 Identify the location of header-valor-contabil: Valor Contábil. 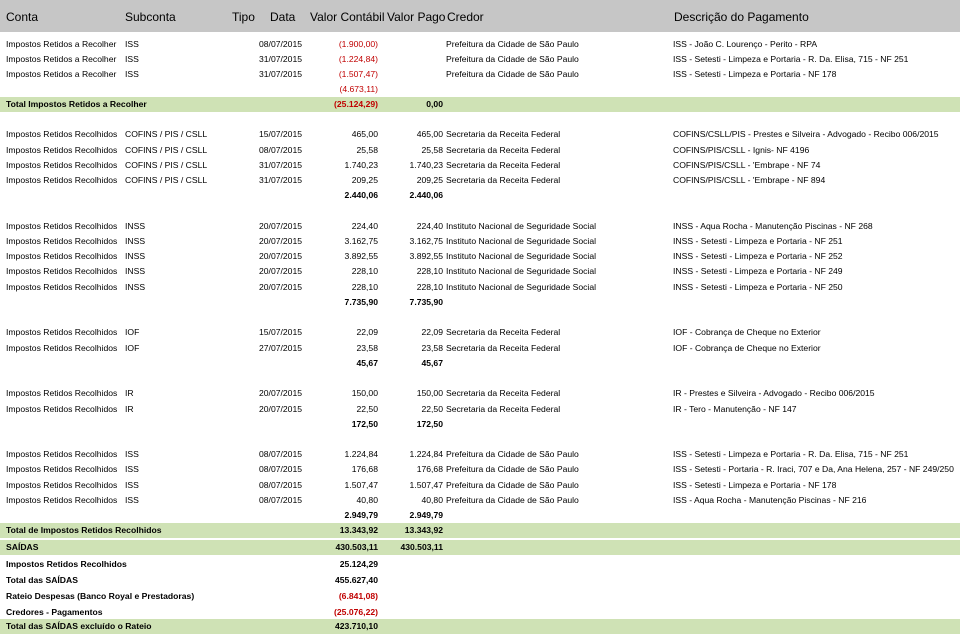
(347, 16).